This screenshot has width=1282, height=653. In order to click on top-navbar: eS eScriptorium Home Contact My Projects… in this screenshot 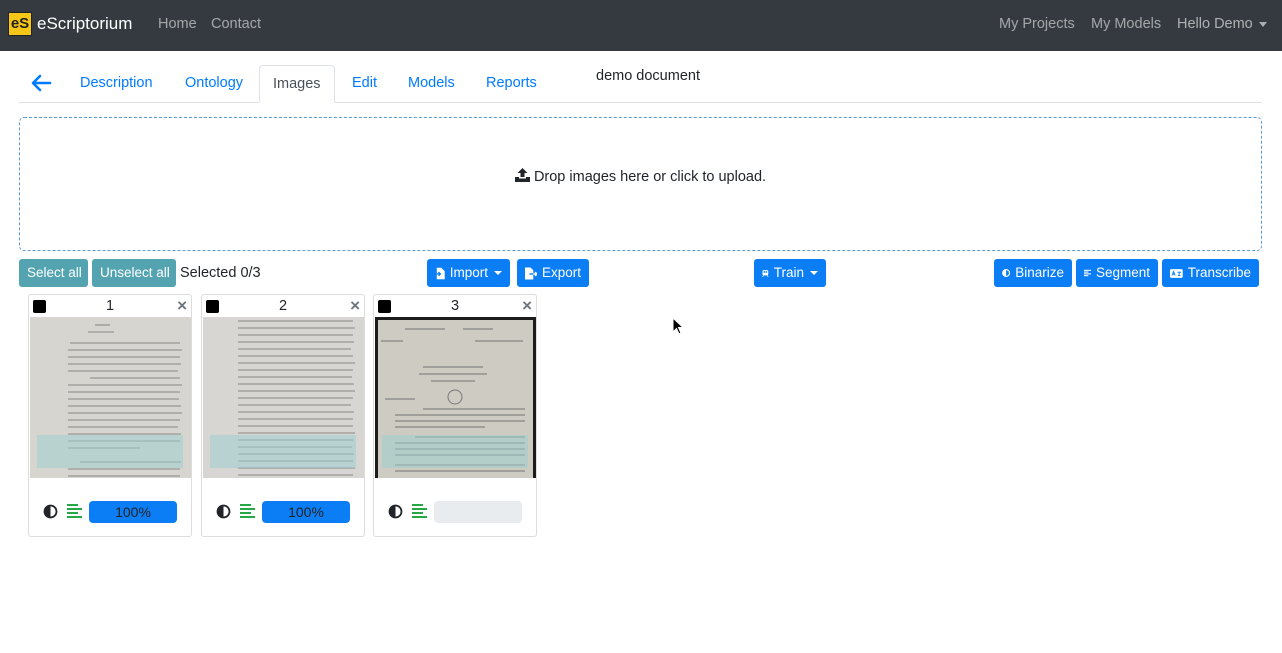, I will do `click(641, 25)`.